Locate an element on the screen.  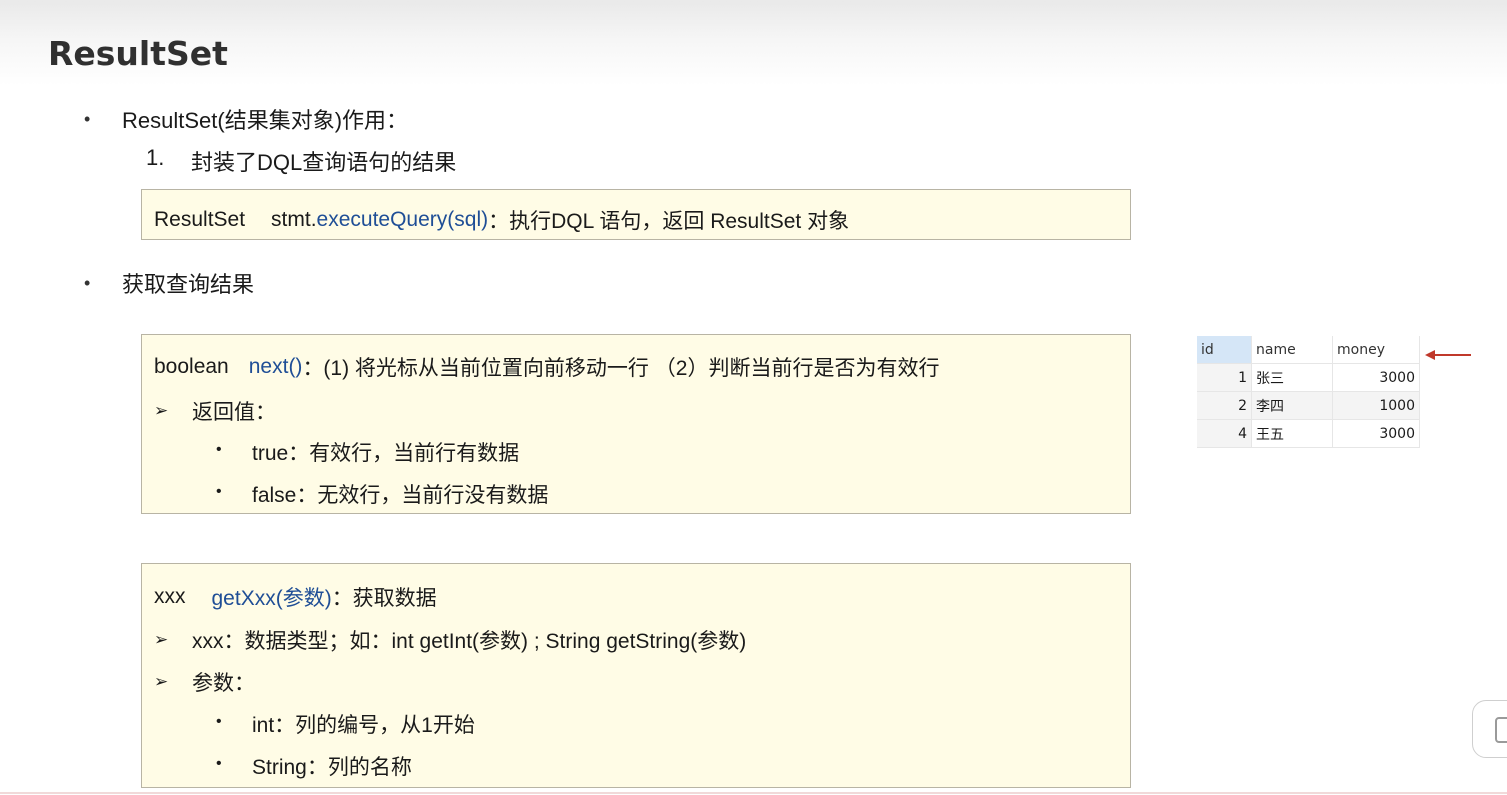
page-title: ResultSet is located at coordinates (138, 53).